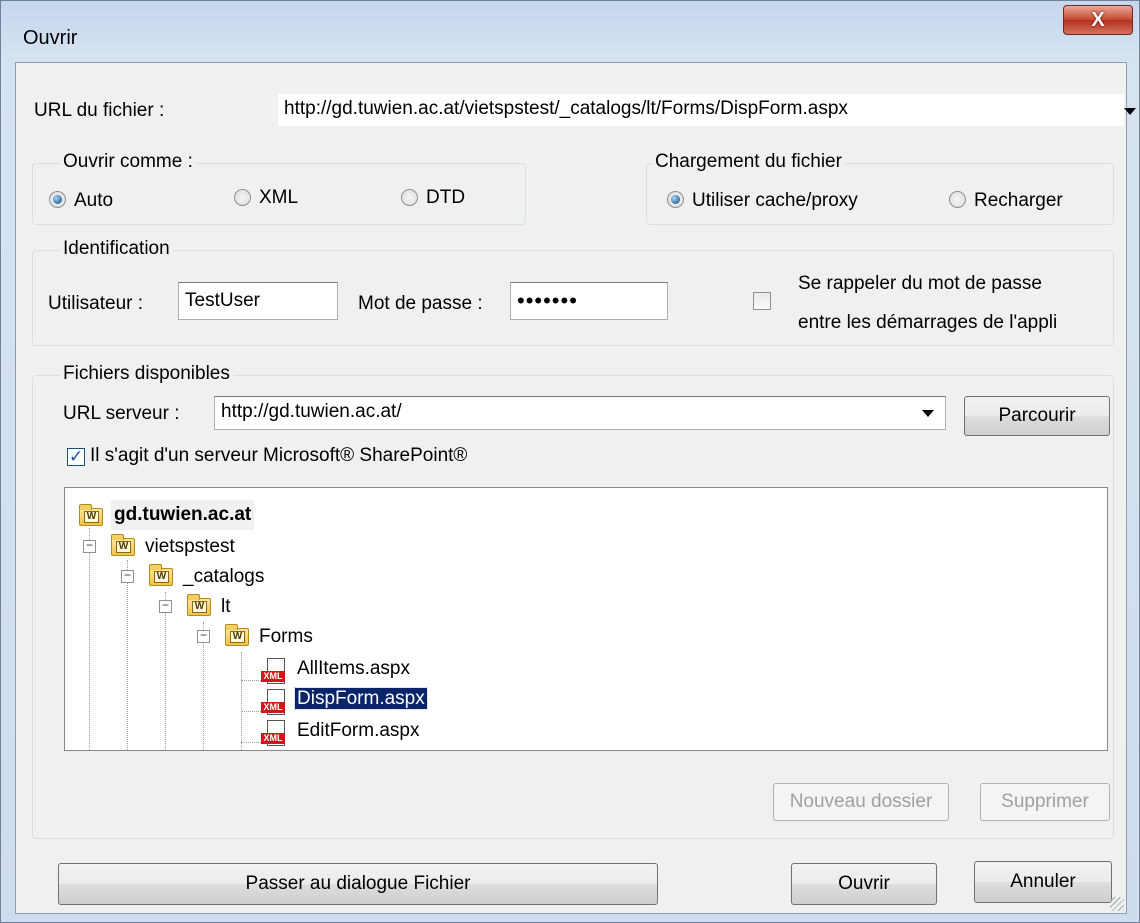 The image size is (1140, 923). I want to click on selected-file-name: DispForm.aspx, so click(361, 698).